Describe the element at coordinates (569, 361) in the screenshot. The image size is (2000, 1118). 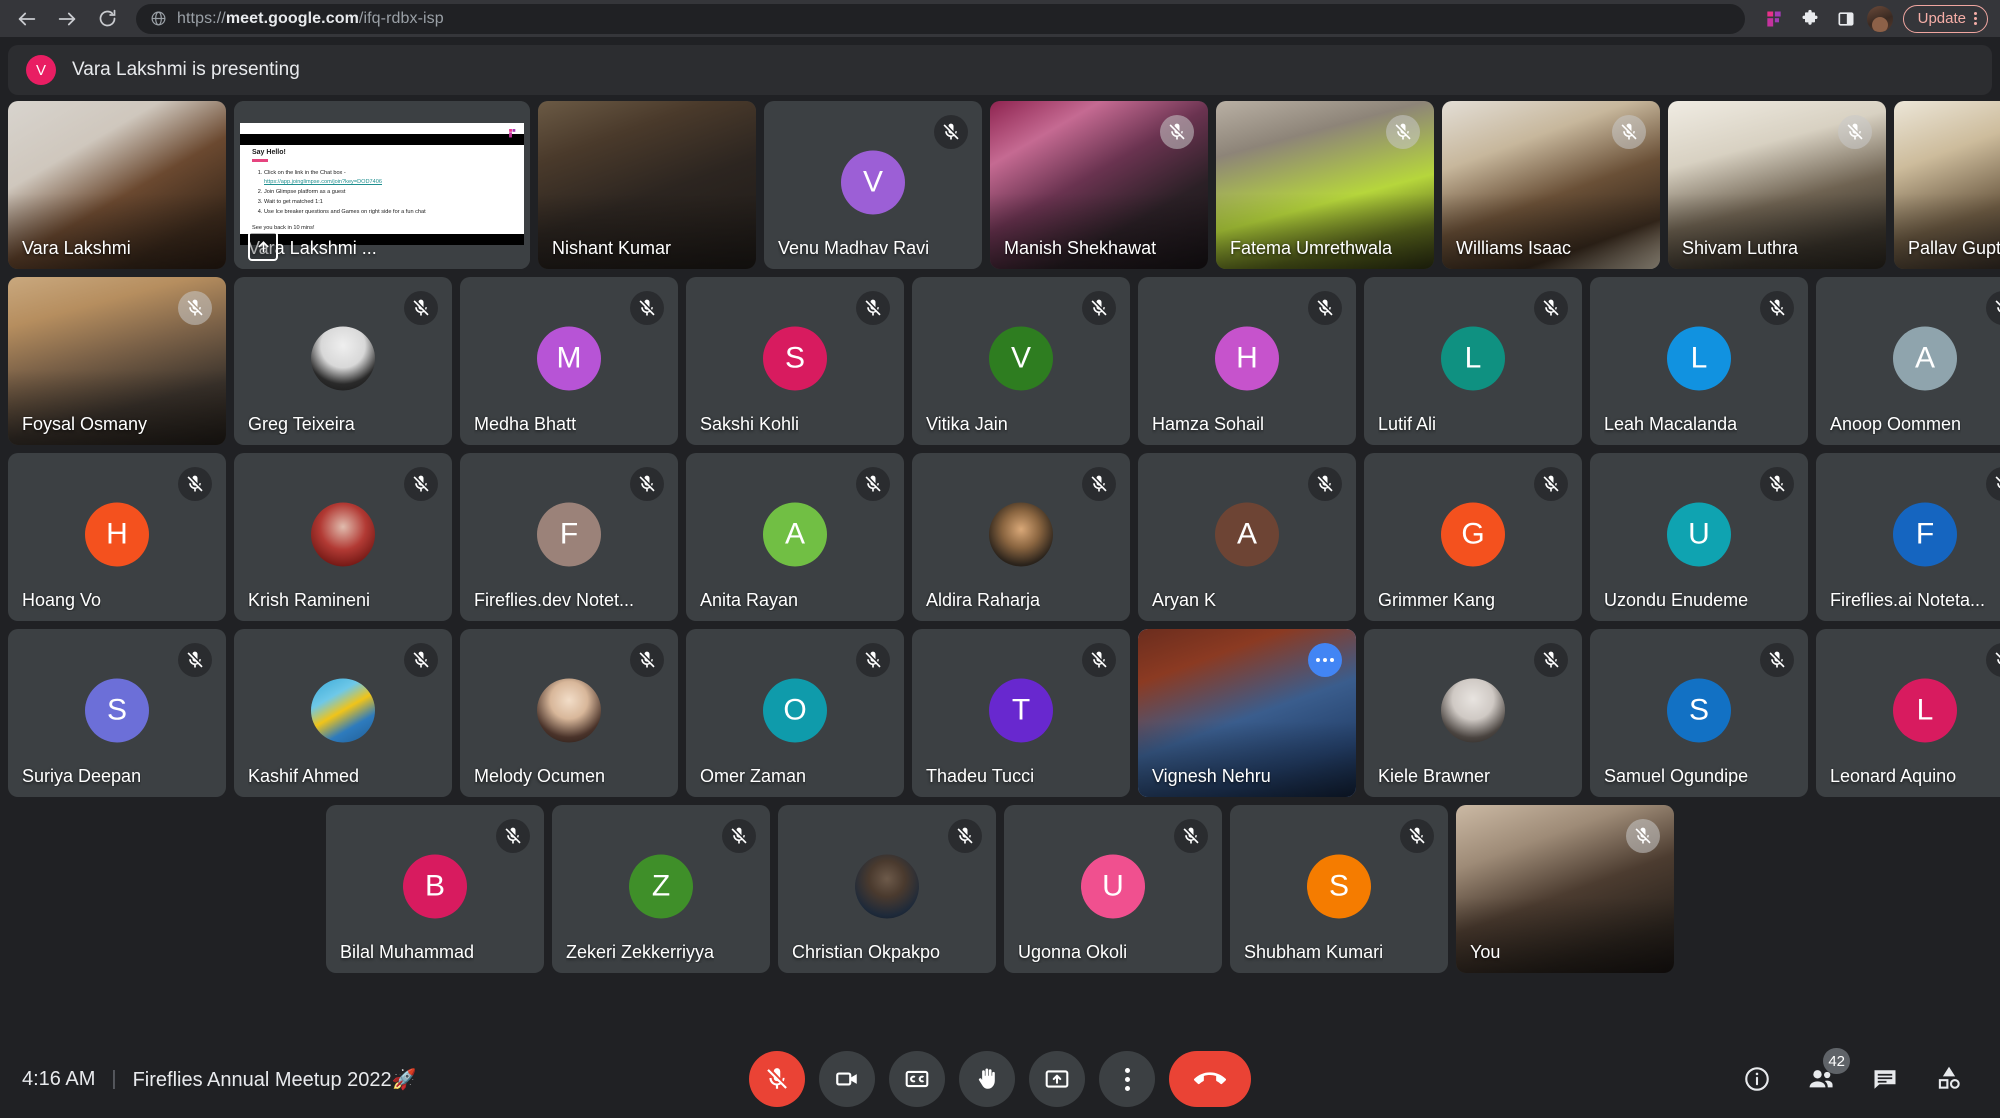
I see `participant-tile: M Medha Bhatt` at that location.